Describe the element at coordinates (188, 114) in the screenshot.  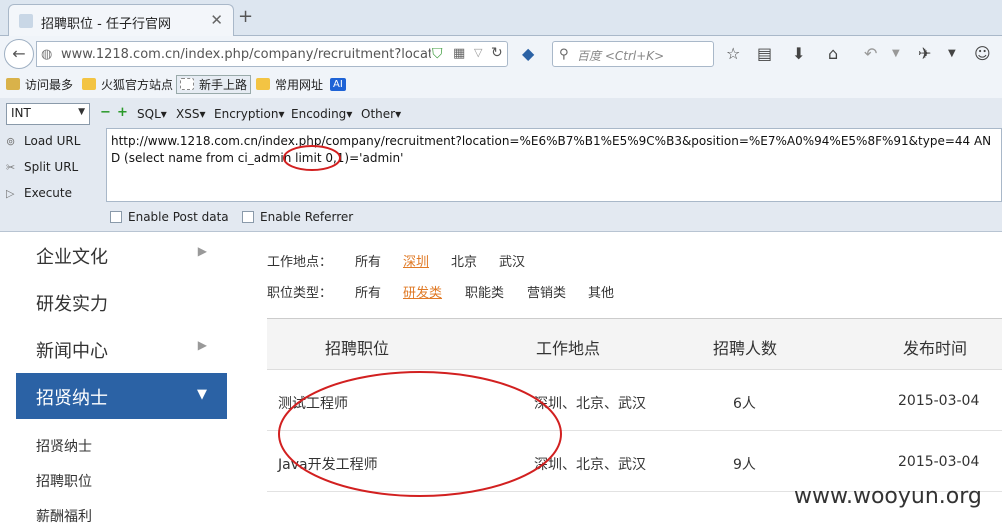
I see `menu-label: XSS` at that location.